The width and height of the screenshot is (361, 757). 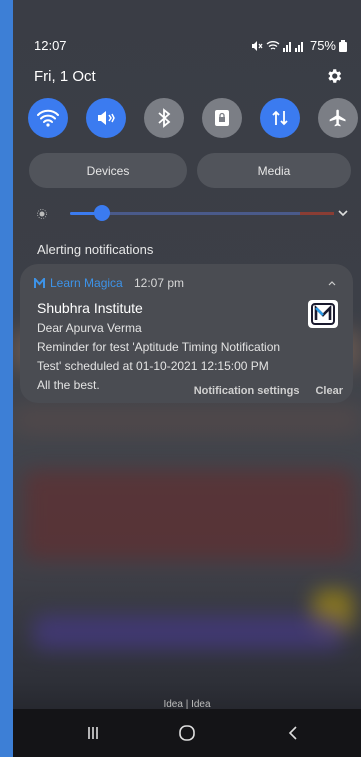 I want to click on wifi-toggle, so click(x=48, y=118).